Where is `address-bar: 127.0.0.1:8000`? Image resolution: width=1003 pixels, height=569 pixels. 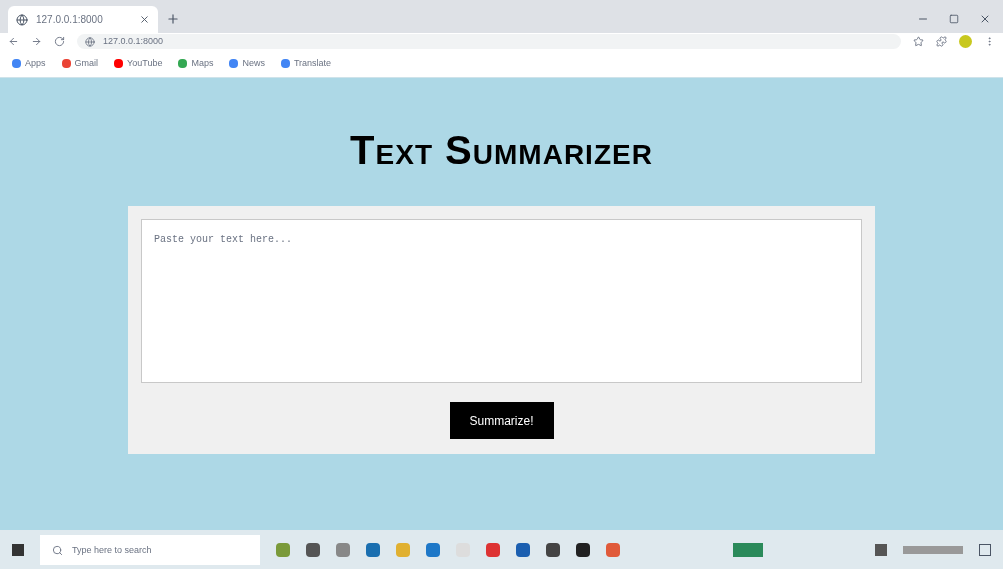
address-bar: 127.0.0.1:8000 is located at coordinates (489, 41).